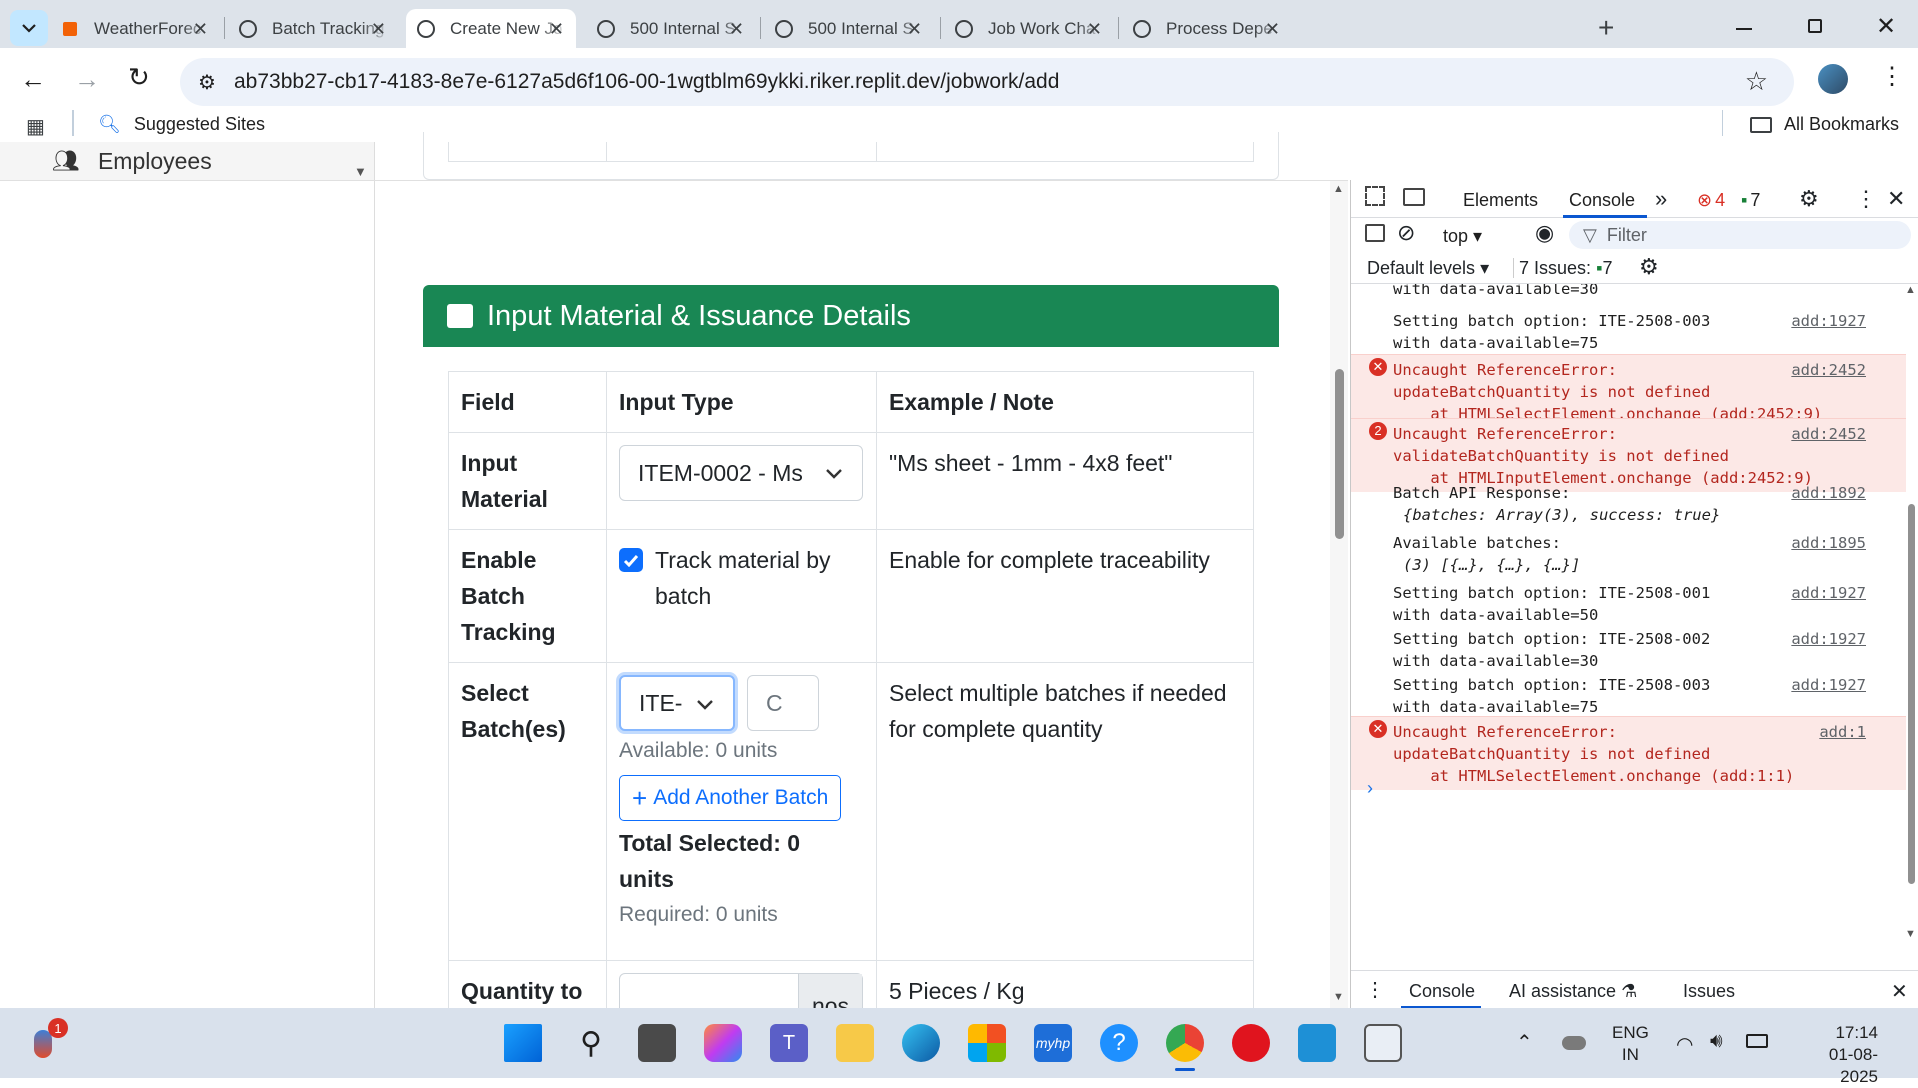  I want to click on tab-search-button, so click(29, 28).